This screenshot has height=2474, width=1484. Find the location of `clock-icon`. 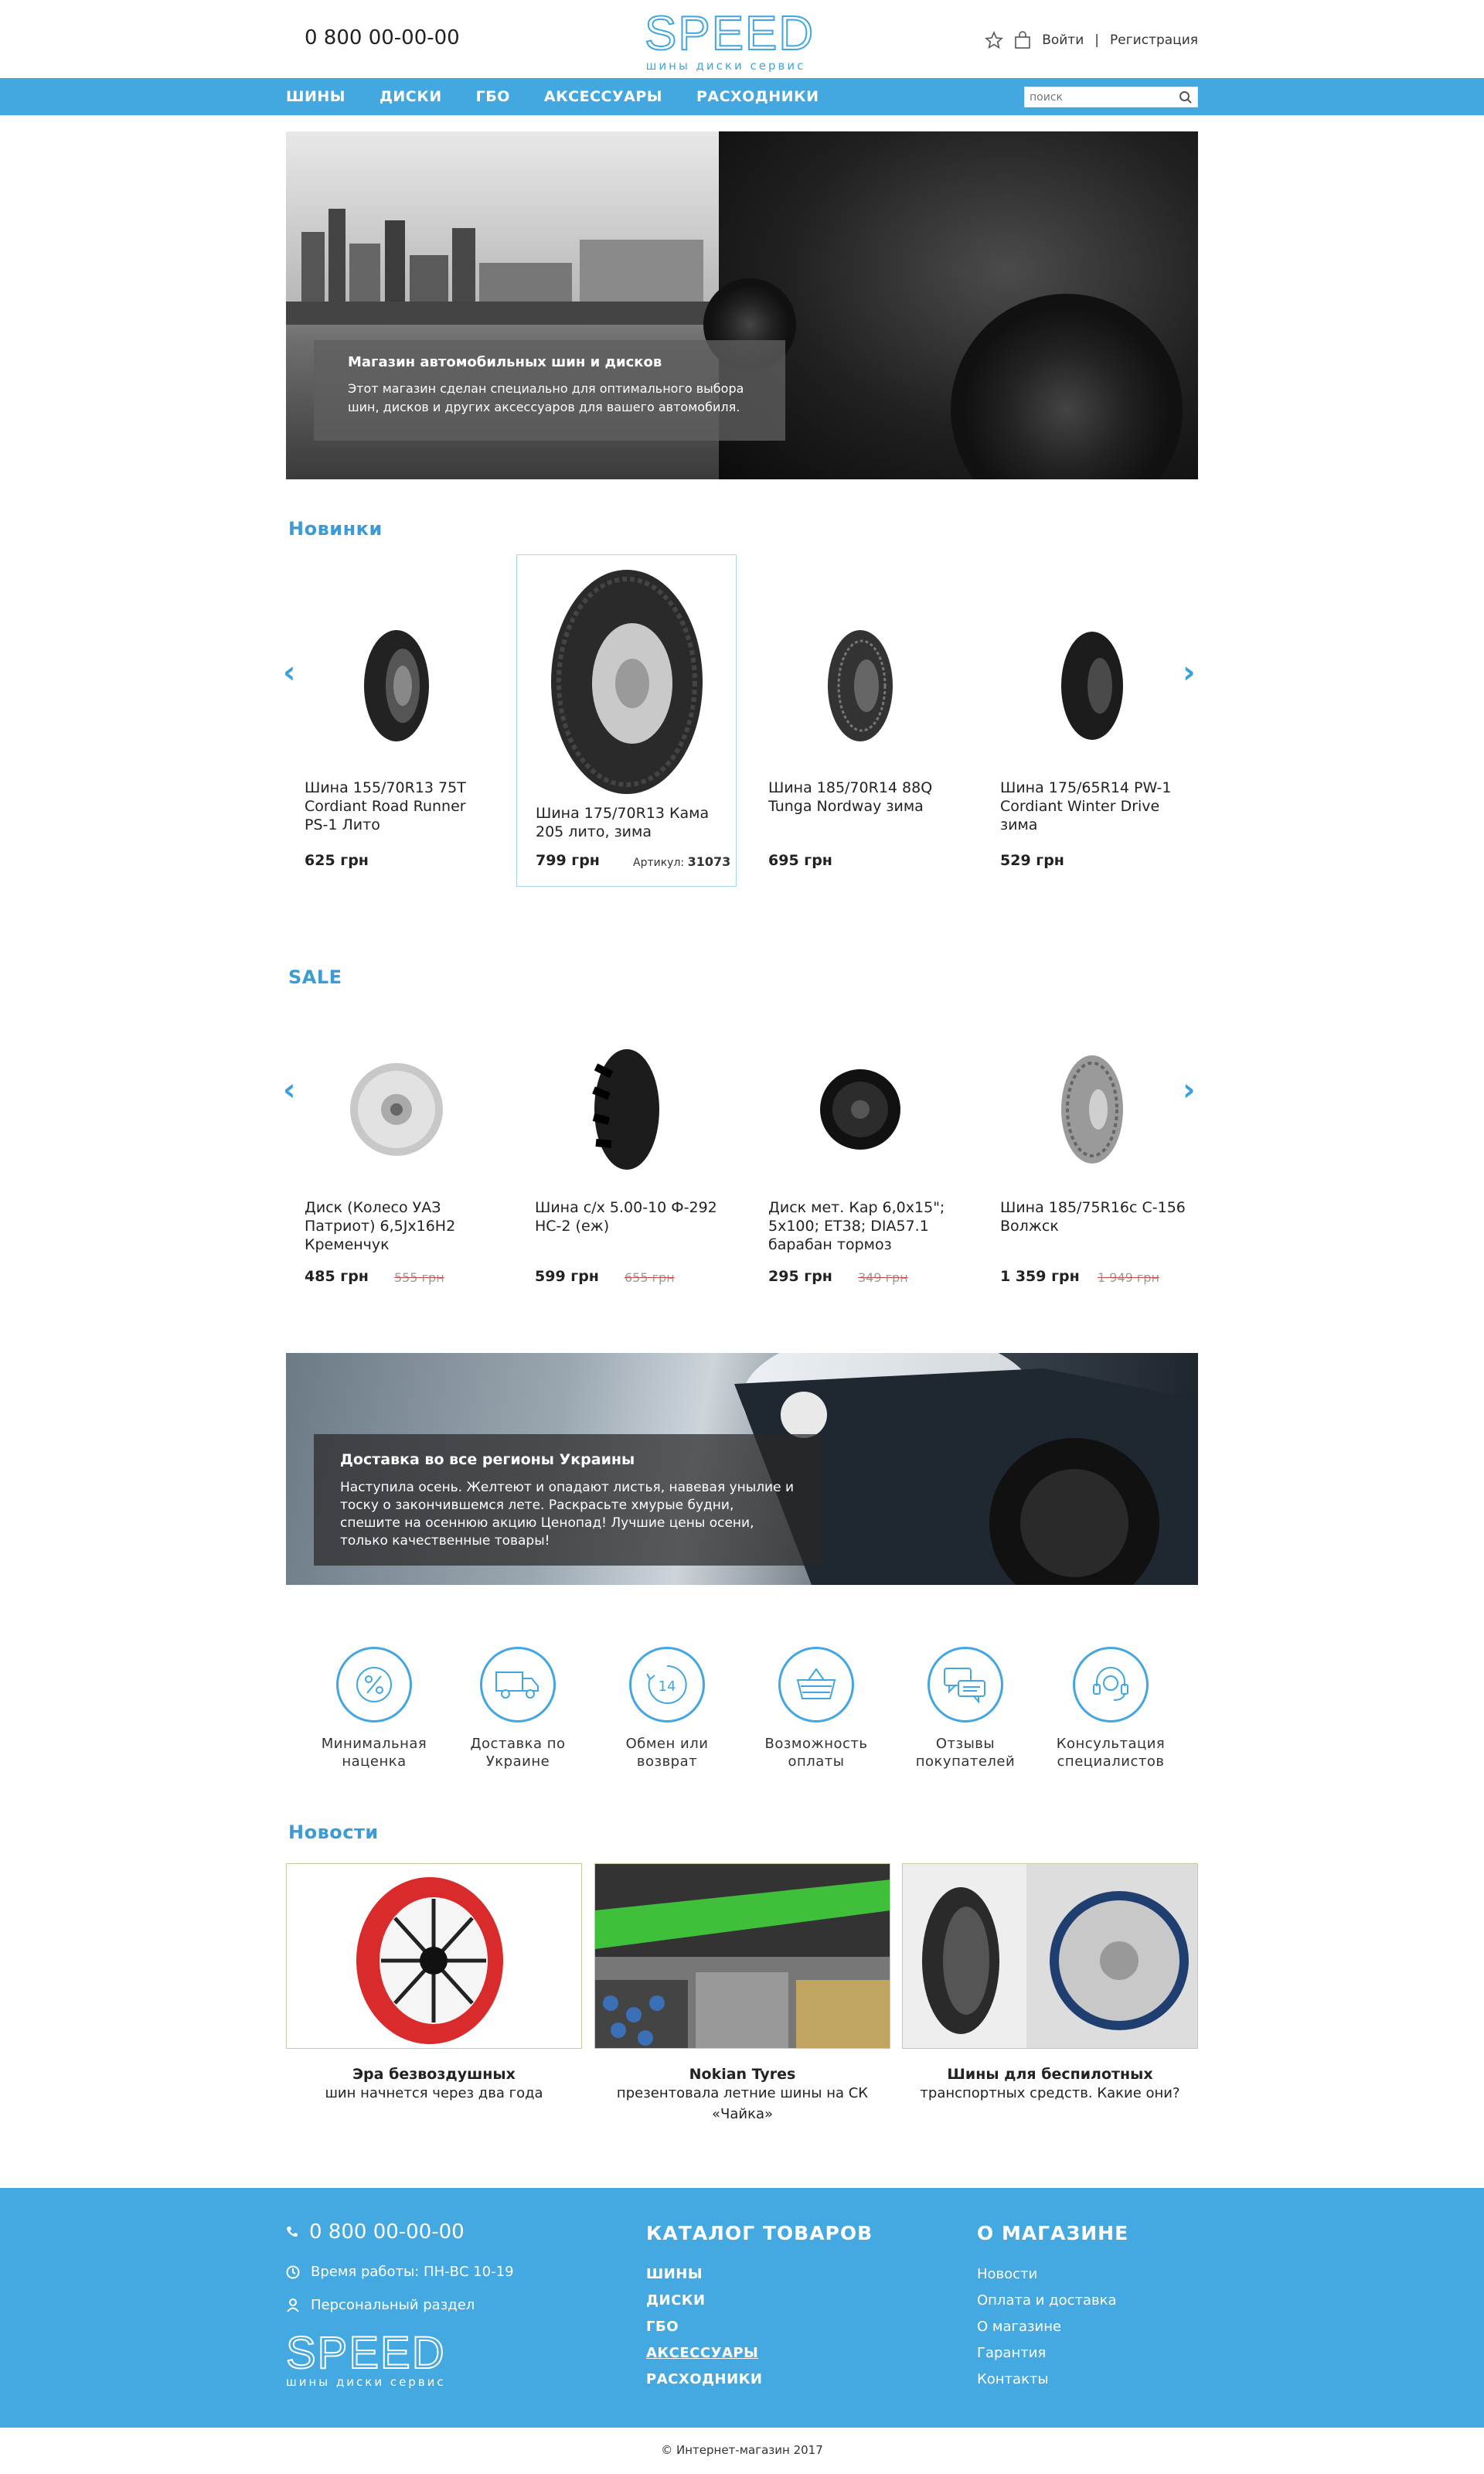

clock-icon is located at coordinates (293, 2271).